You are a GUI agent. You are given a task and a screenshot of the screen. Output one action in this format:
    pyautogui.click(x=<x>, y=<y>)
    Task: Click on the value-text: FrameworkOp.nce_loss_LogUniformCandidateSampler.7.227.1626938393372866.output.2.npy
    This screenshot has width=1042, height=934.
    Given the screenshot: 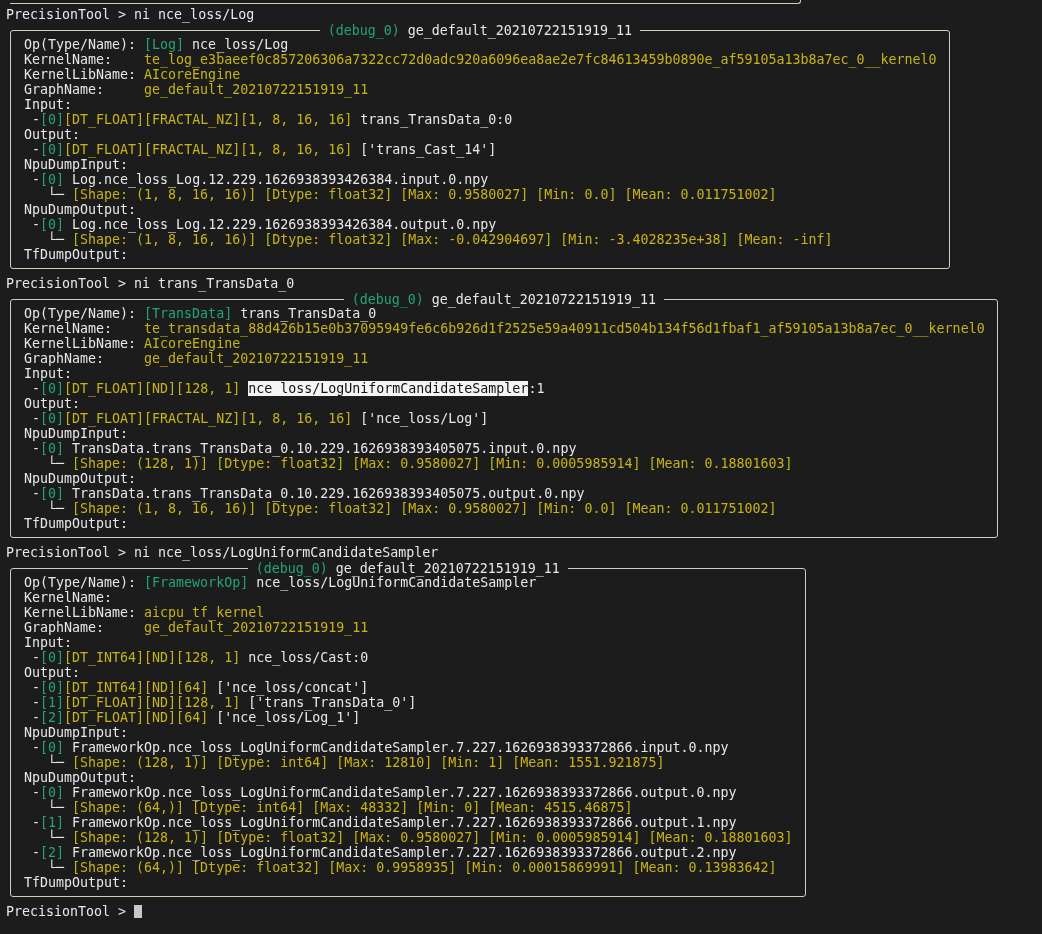 What is the action you would take?
    pyautogui.click(x=404, y=852)
    